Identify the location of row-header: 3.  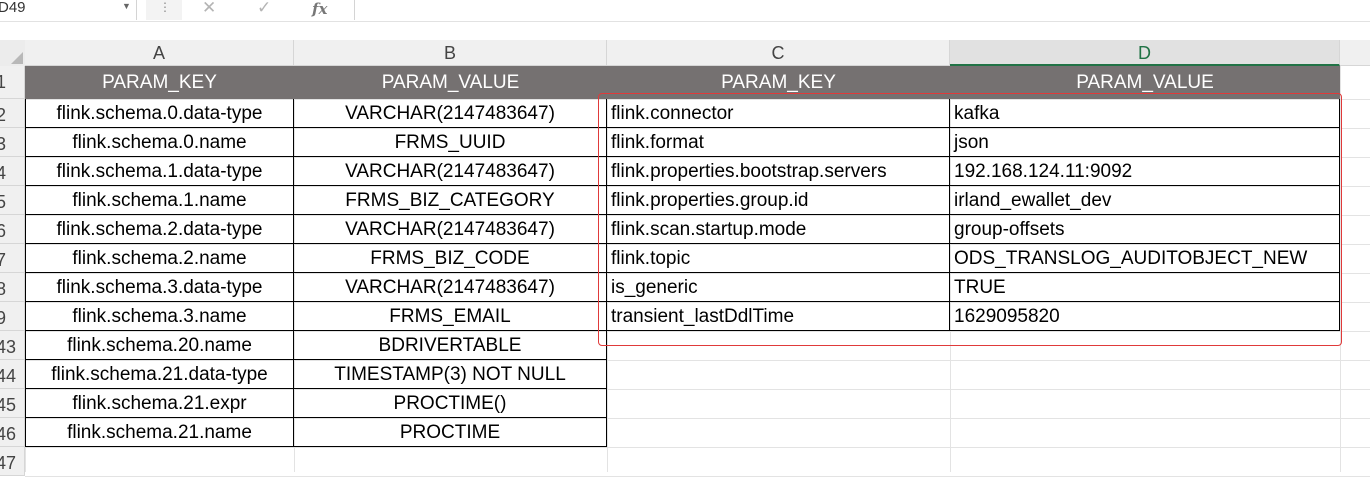
(12, 142).